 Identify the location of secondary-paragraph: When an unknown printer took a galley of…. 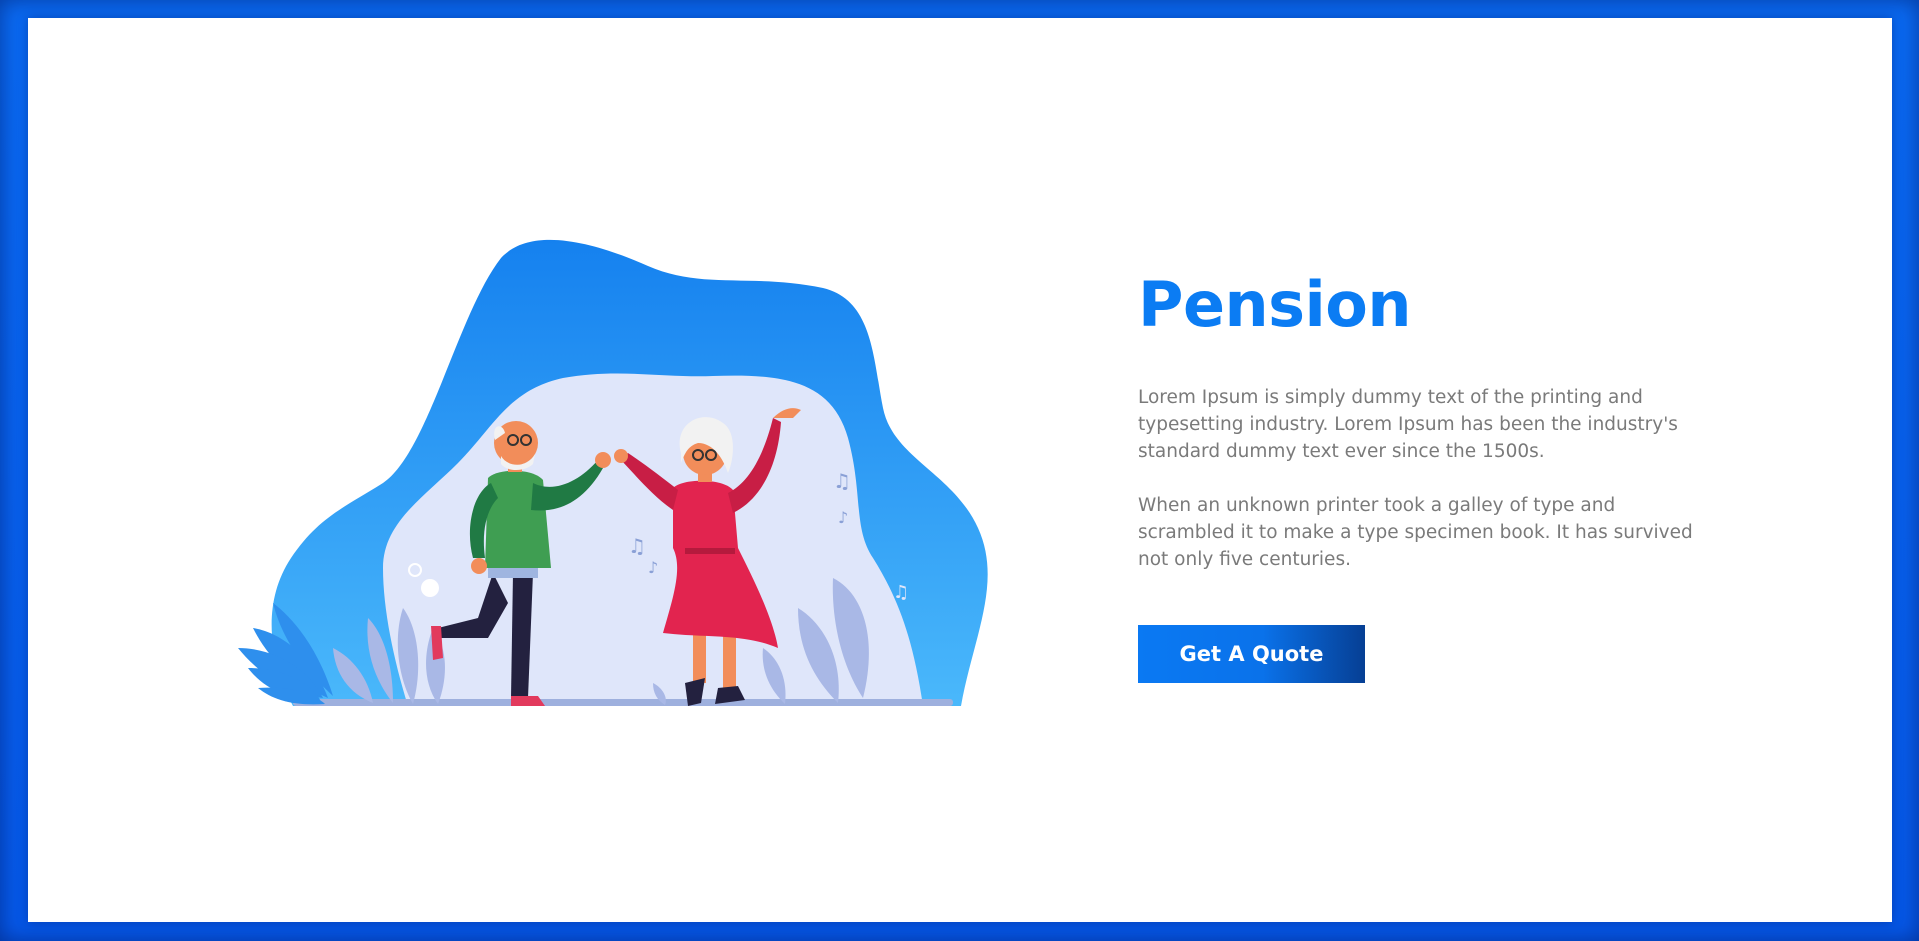
(1415, 533).